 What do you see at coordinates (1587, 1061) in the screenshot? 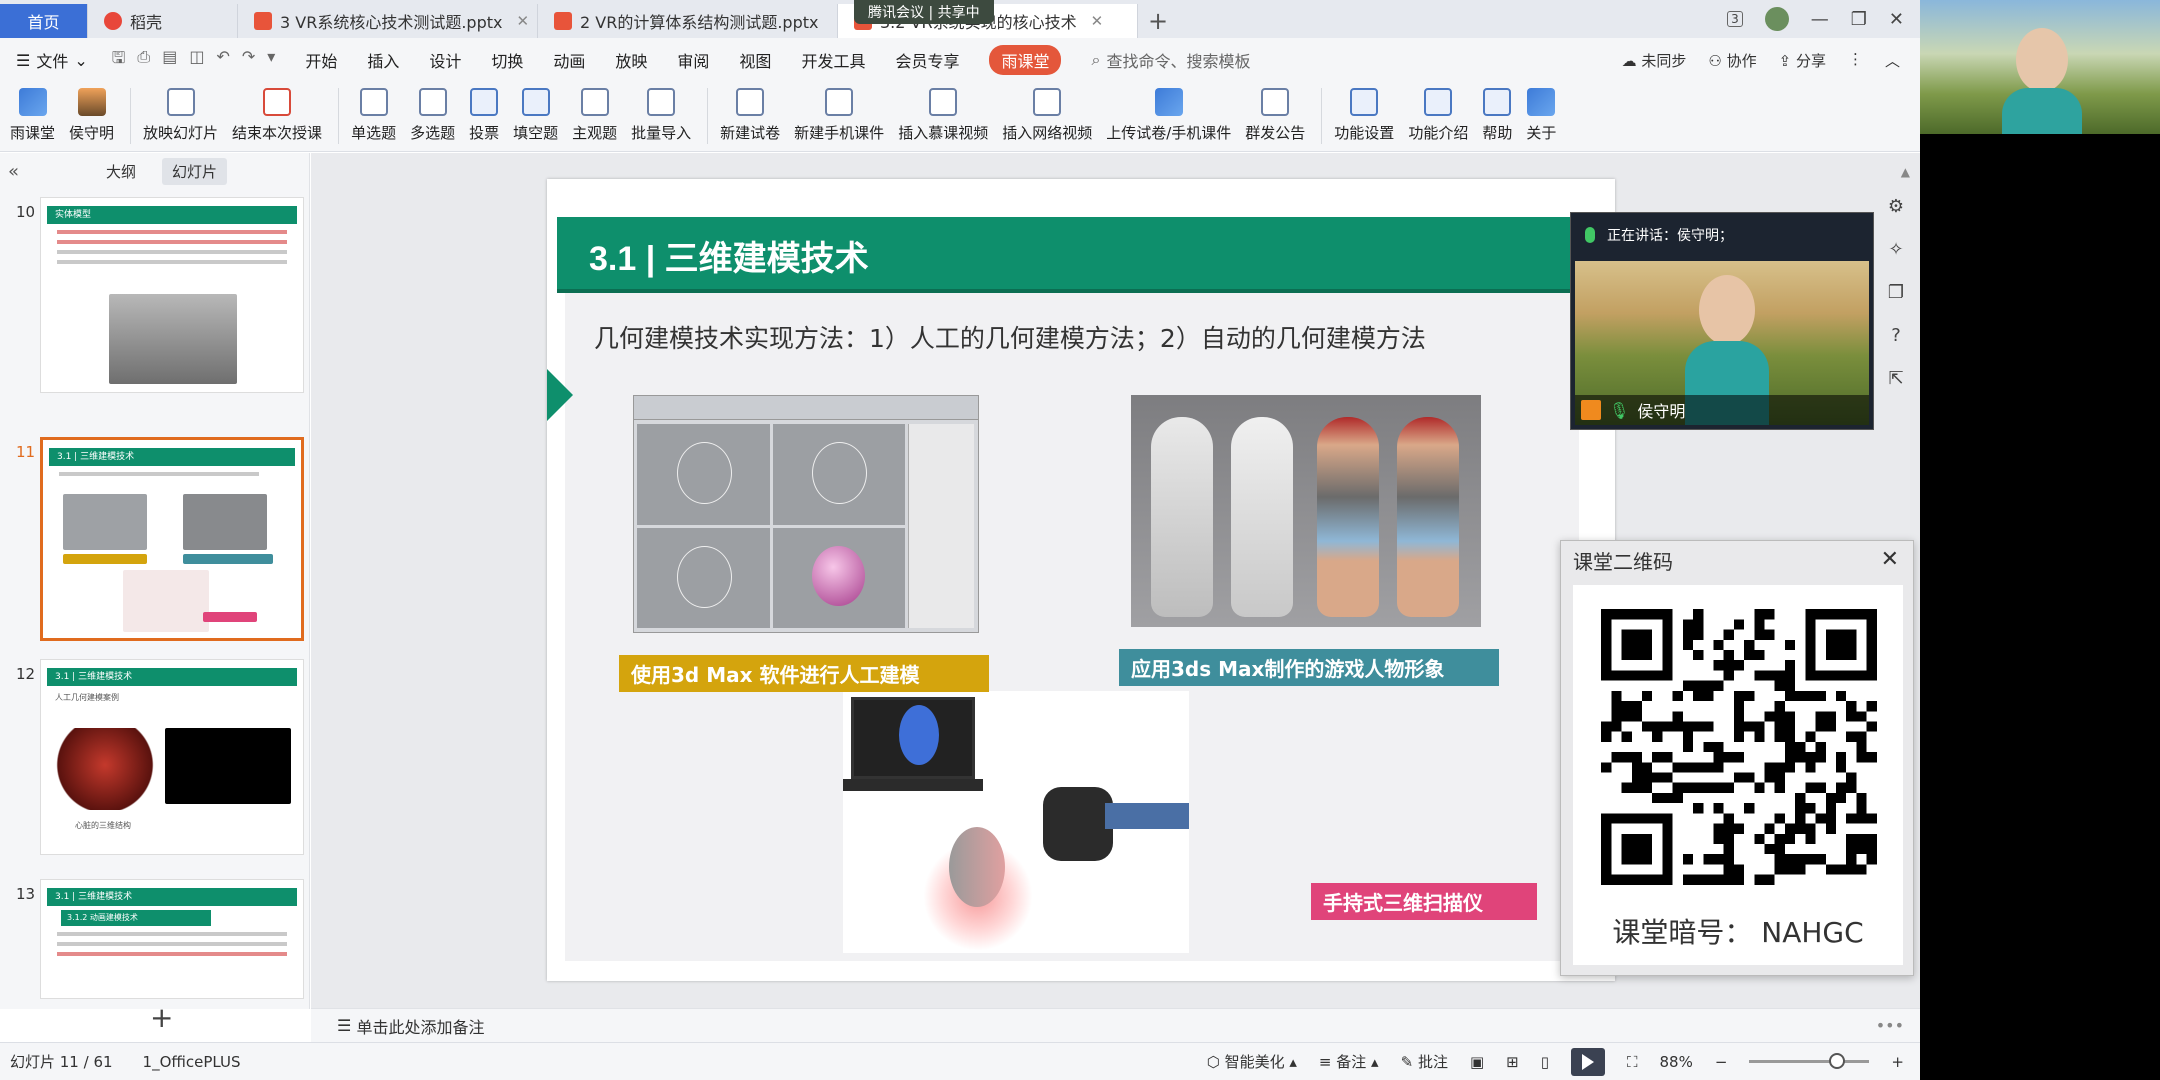
I see `play-slideshow-button` at bounding box center [1587, 1061].